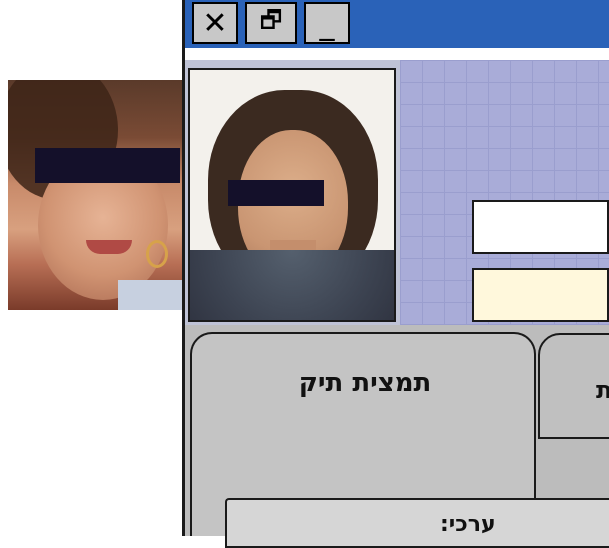  What do you see at coordinates (365, 383) in the screenshot?
I see `tab-case-summary-label: תמצית תיק` at bounding box center [365, 383].